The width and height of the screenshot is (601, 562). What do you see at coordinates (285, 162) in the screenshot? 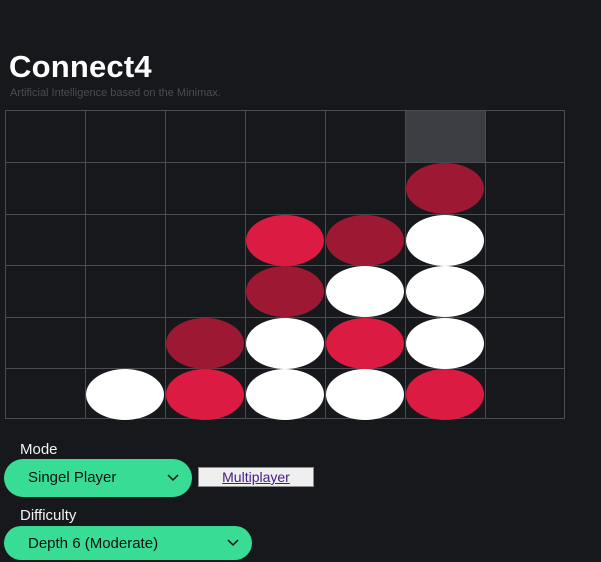
I see `grid-line` at bounding box center [285, 162].